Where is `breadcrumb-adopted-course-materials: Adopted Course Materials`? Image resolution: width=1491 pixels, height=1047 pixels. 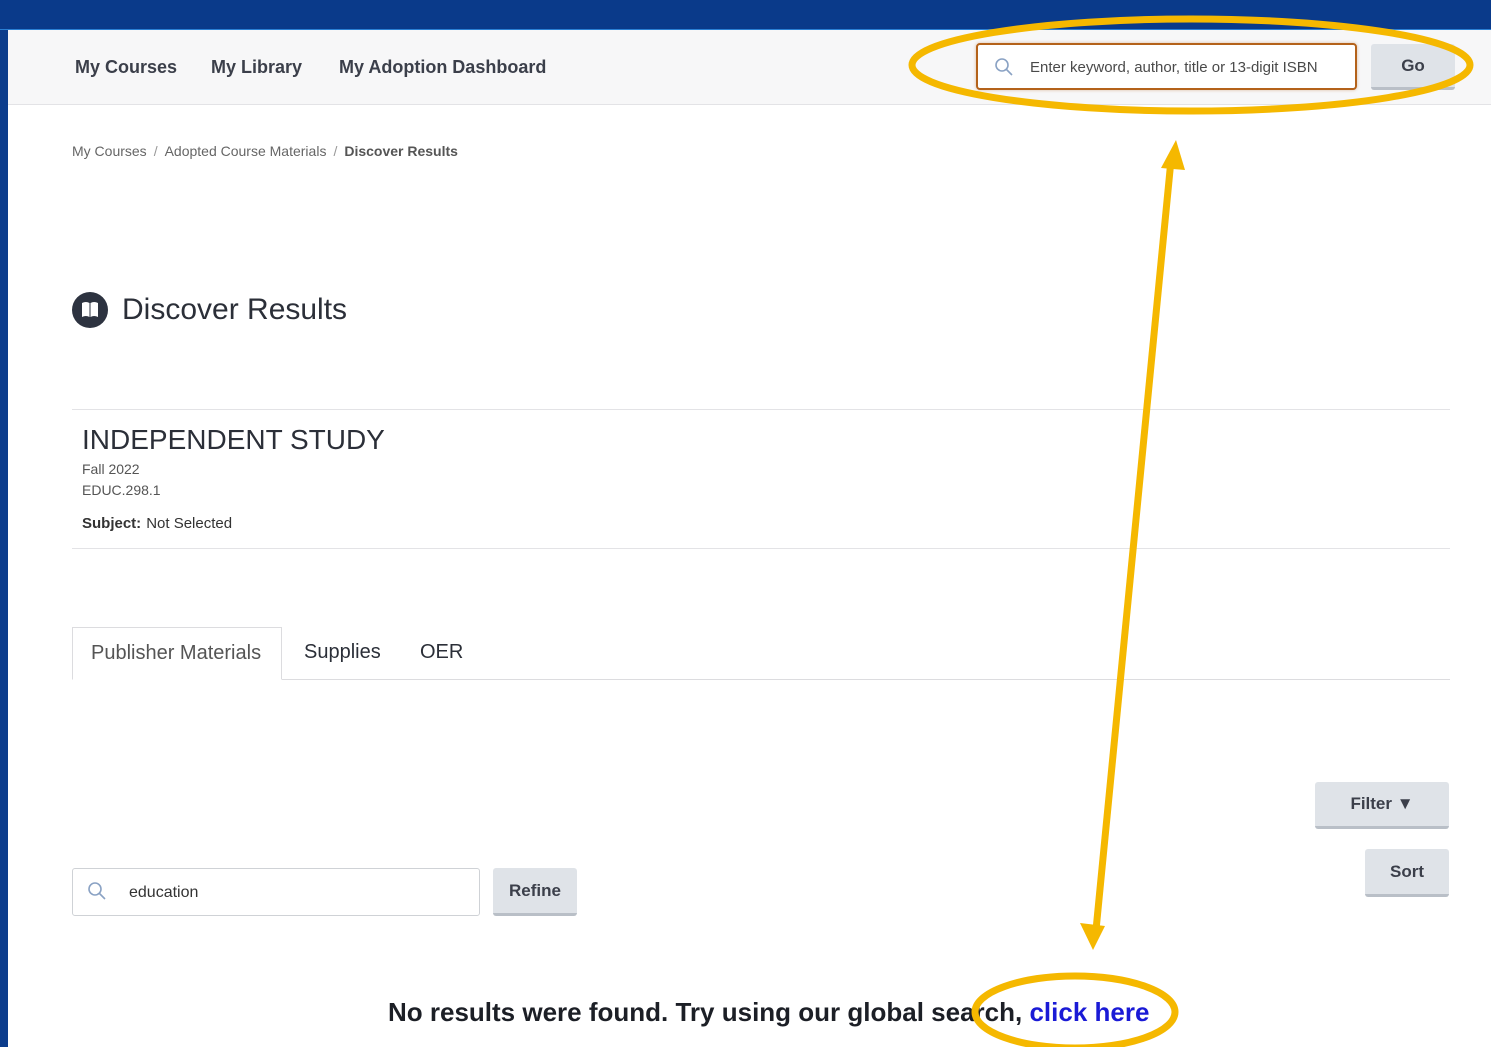 breadcrumb-adopted-course-materials: Adopted Course Materials is located at coordinates (246, 151).